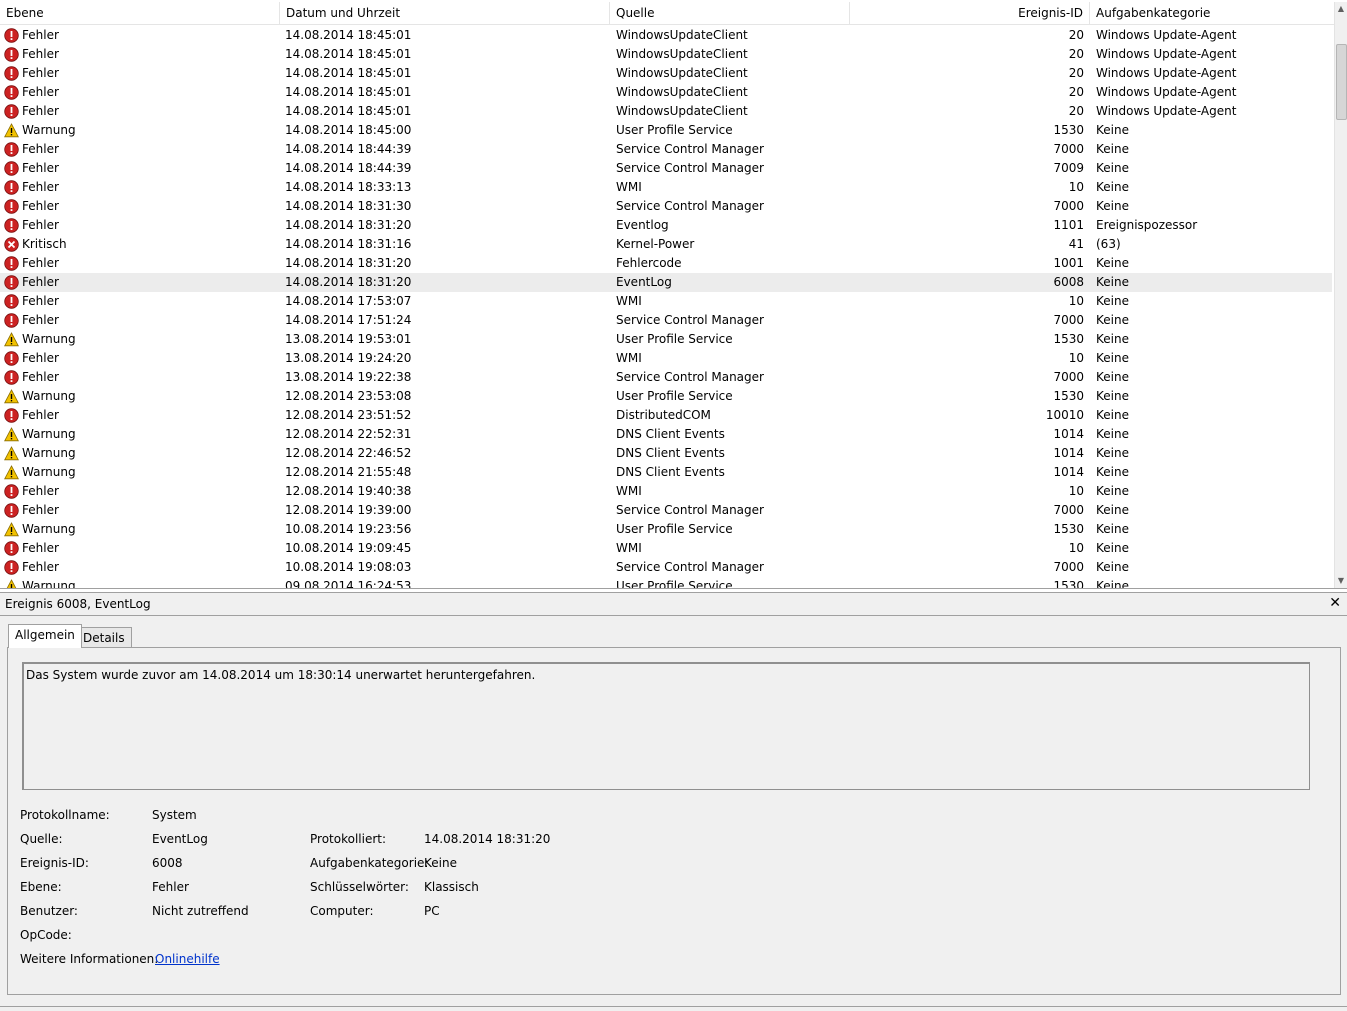  I want to click on column-header-level: Ebene, so click(140, 13).